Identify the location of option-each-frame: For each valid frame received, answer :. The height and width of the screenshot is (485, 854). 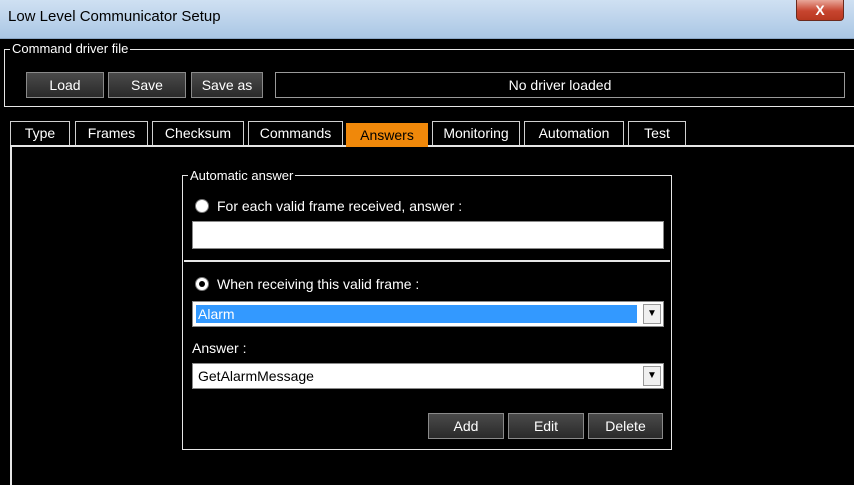
(328, 206).